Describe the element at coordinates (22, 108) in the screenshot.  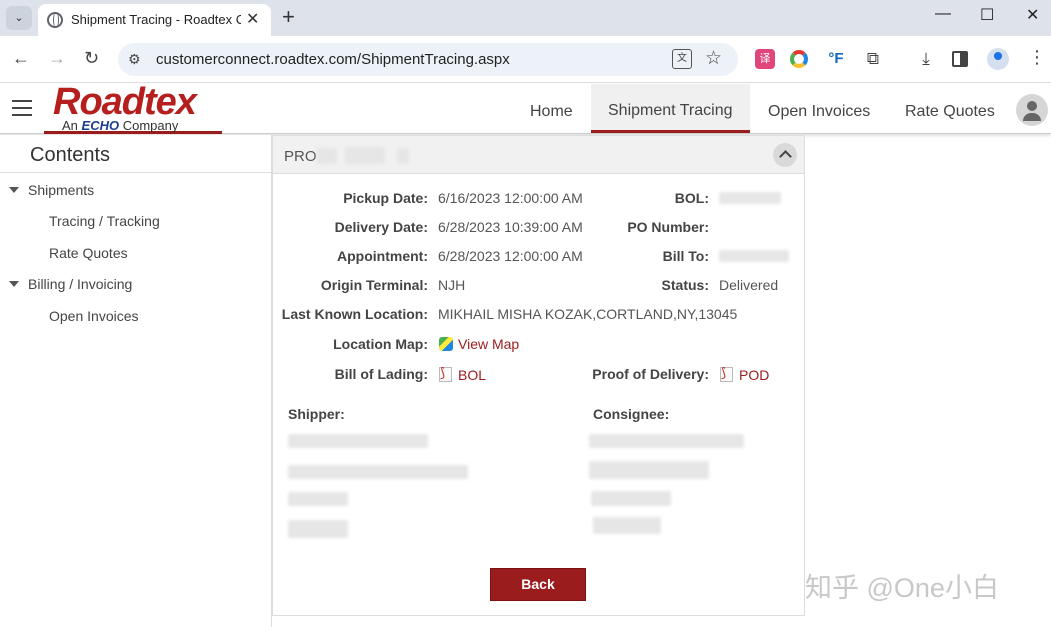
I see `hamburger-menu-icon` at that location.